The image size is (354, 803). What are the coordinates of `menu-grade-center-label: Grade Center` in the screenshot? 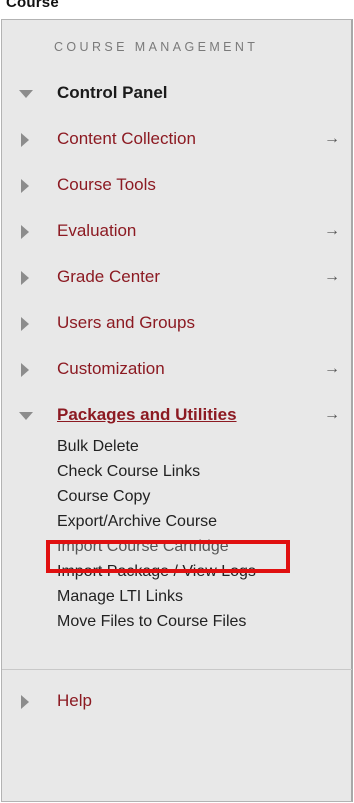 It's located at (108, 276).